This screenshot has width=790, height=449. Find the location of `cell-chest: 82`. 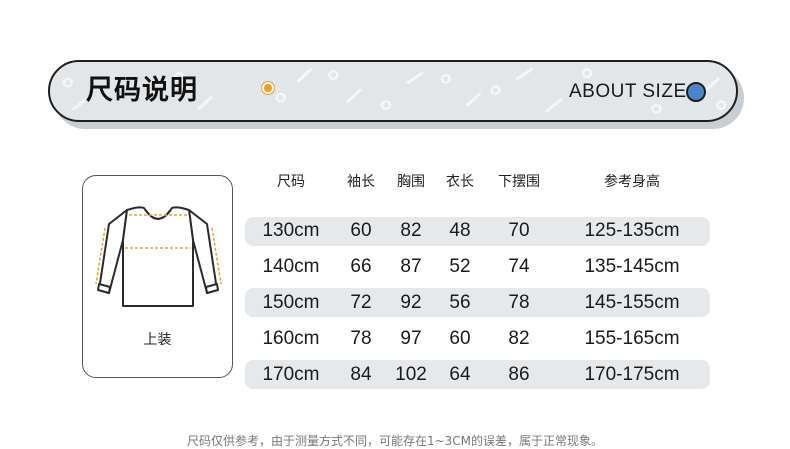

cell-chest: 82 is located at coordinates (411, 230).